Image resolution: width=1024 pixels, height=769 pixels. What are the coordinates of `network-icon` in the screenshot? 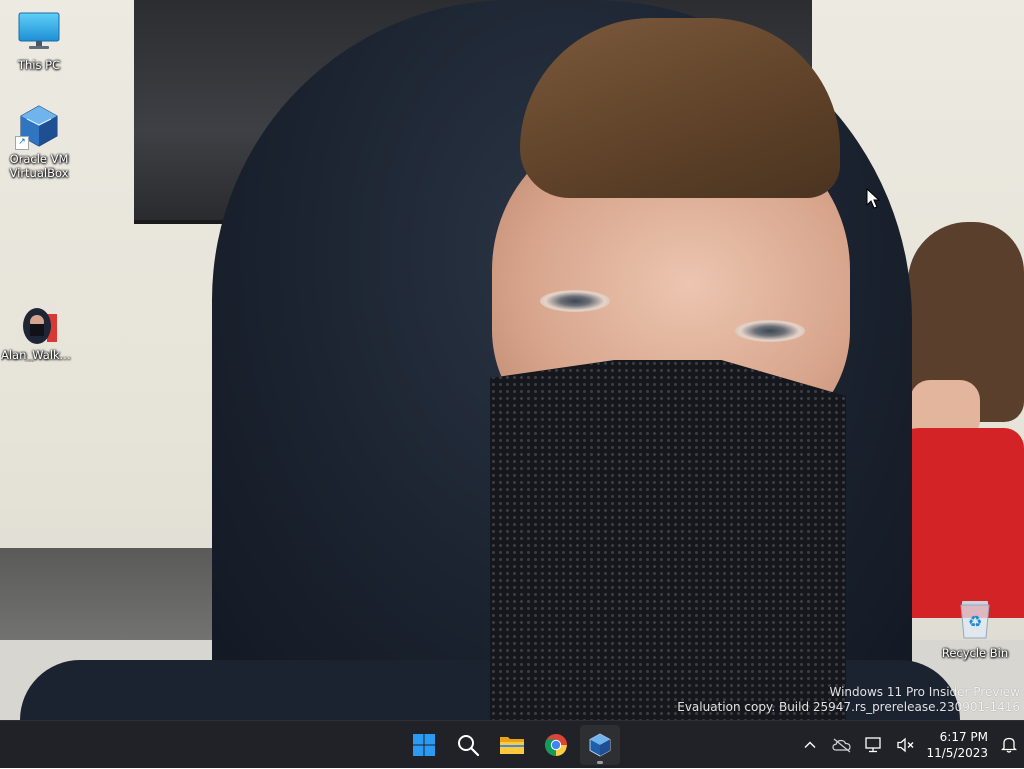 It's located at (873, 745).